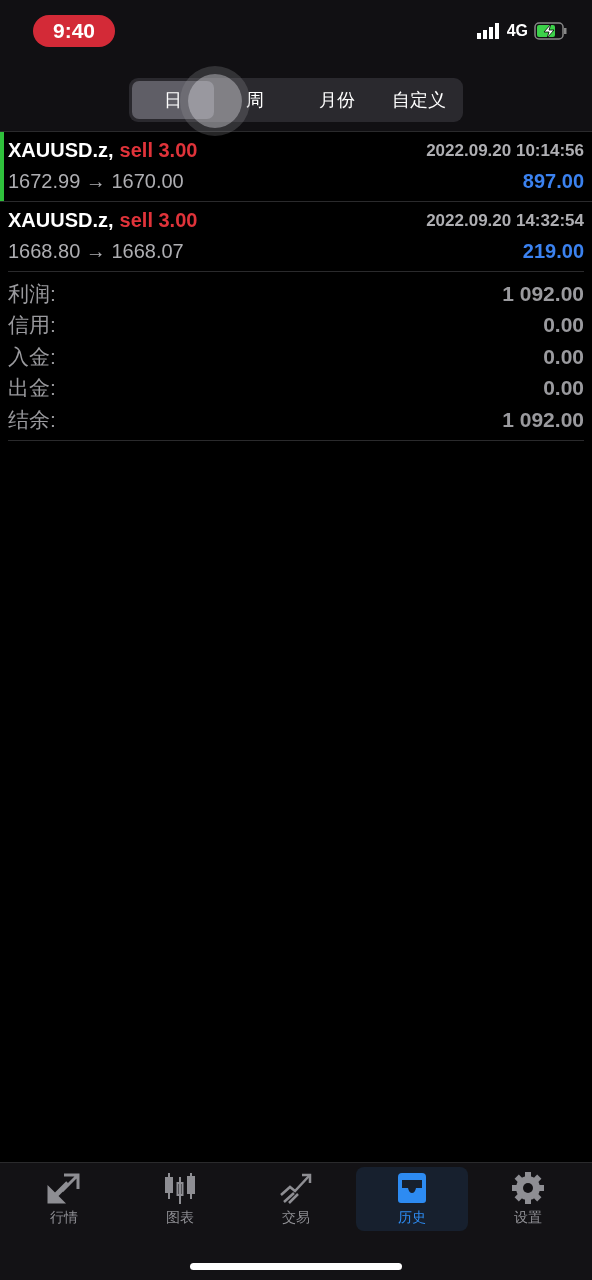 The height and width of the screenshot is (1280, 592). What do you see at coordinates (517, 31) in the screenshot?
I see `network-type: 4G` at bounding box center [517, 31].